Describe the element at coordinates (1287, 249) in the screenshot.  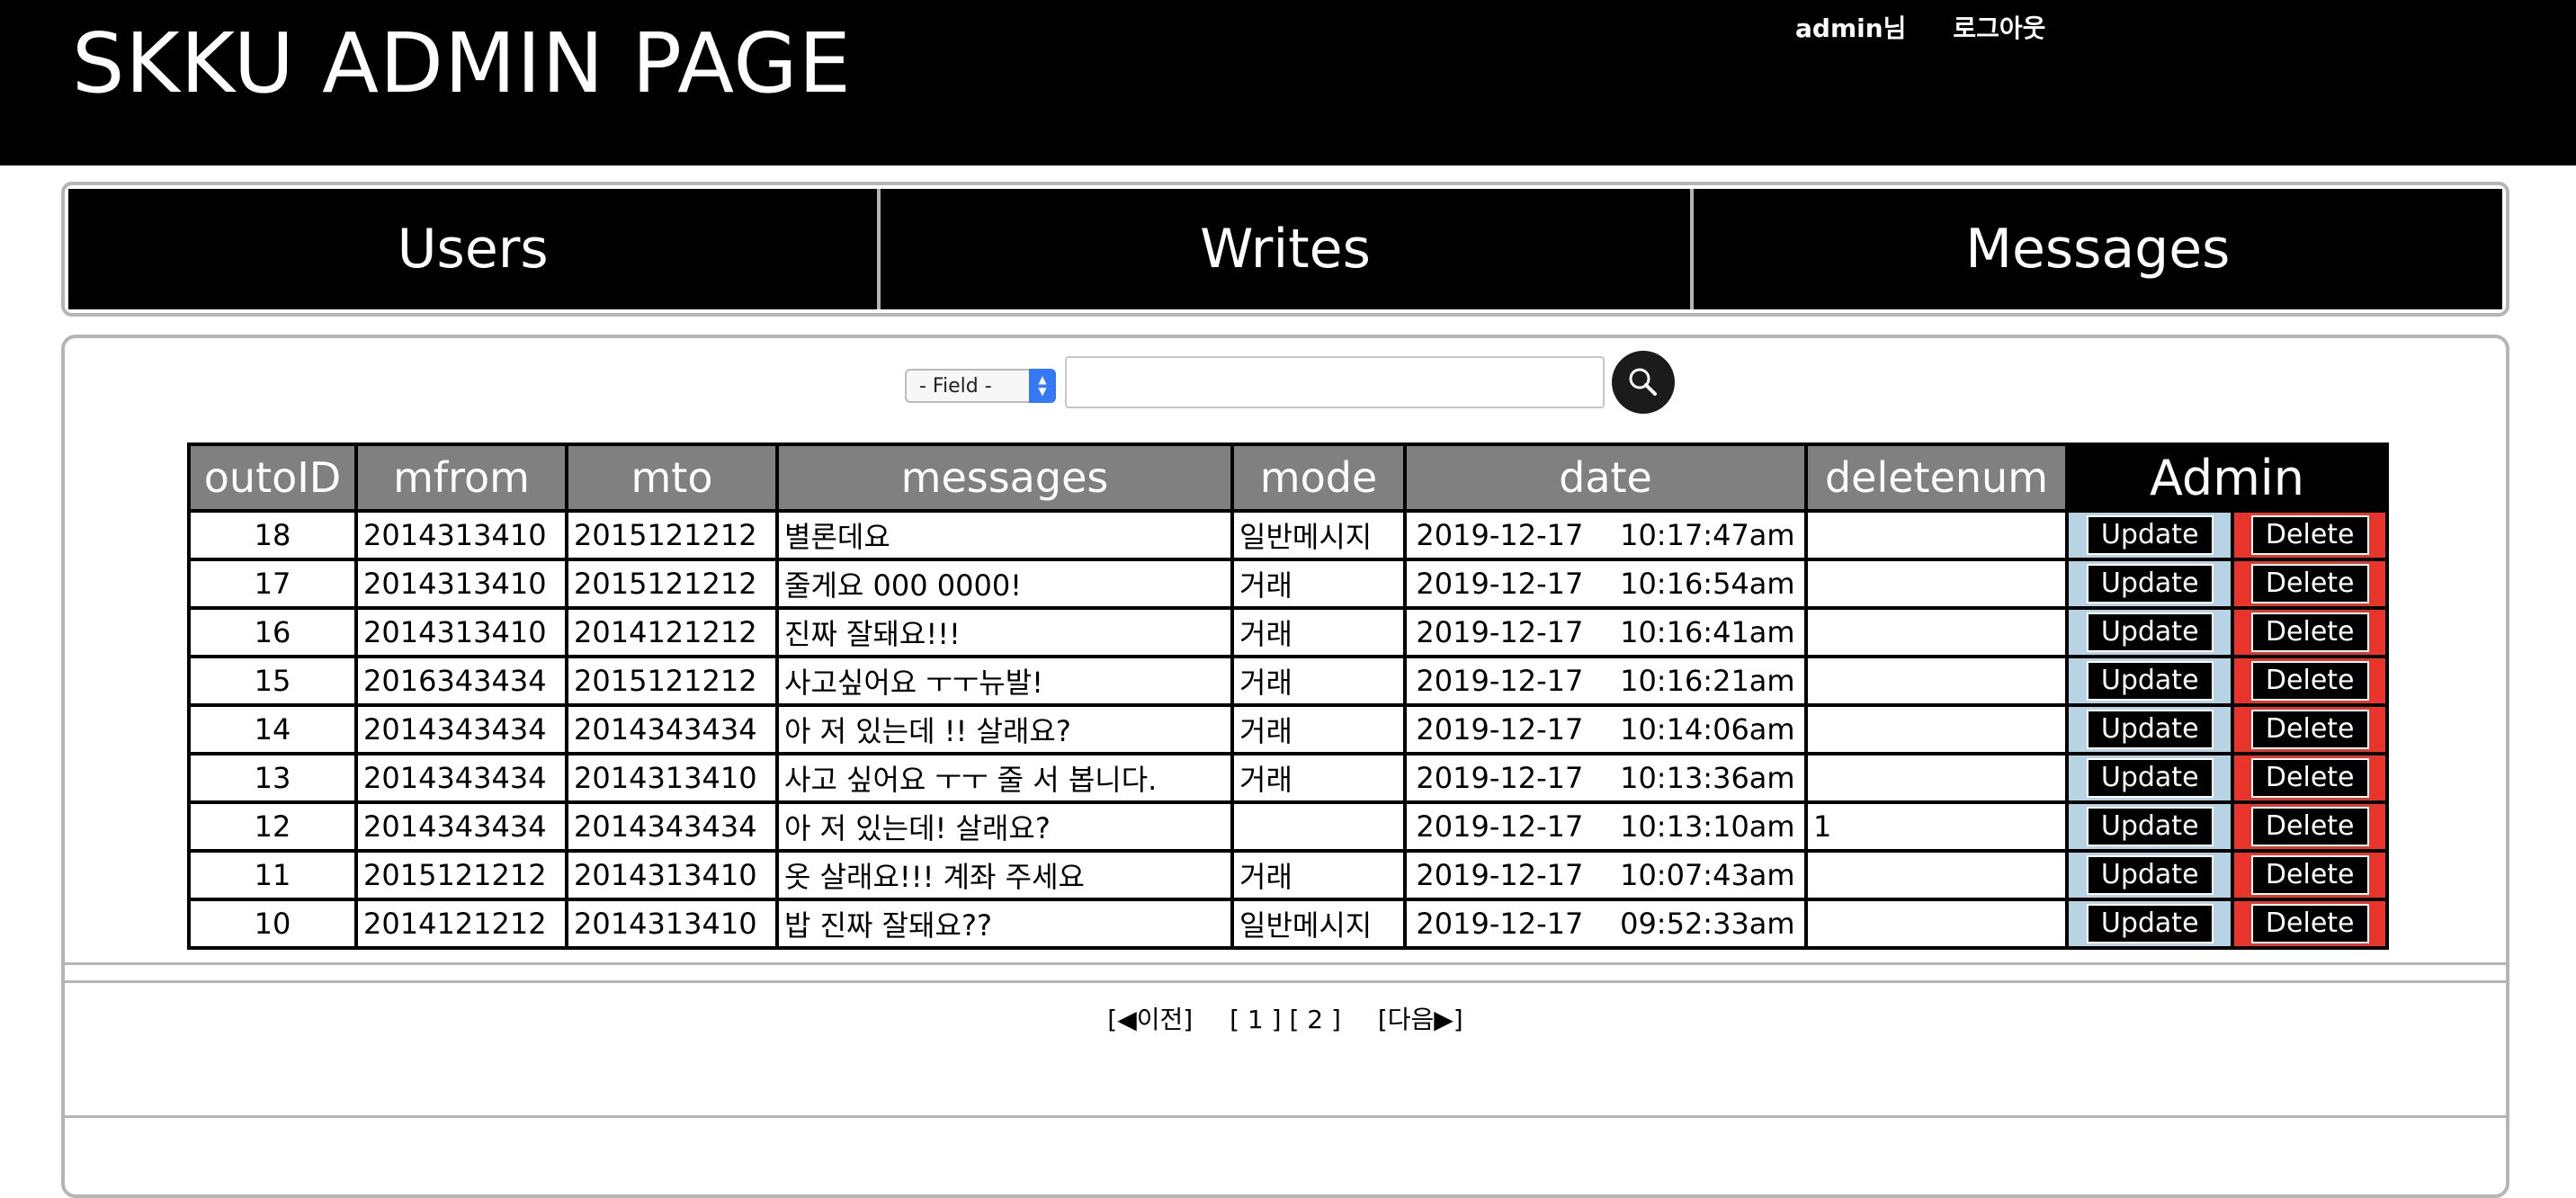
I see `tab-writes: Writes` at that location.